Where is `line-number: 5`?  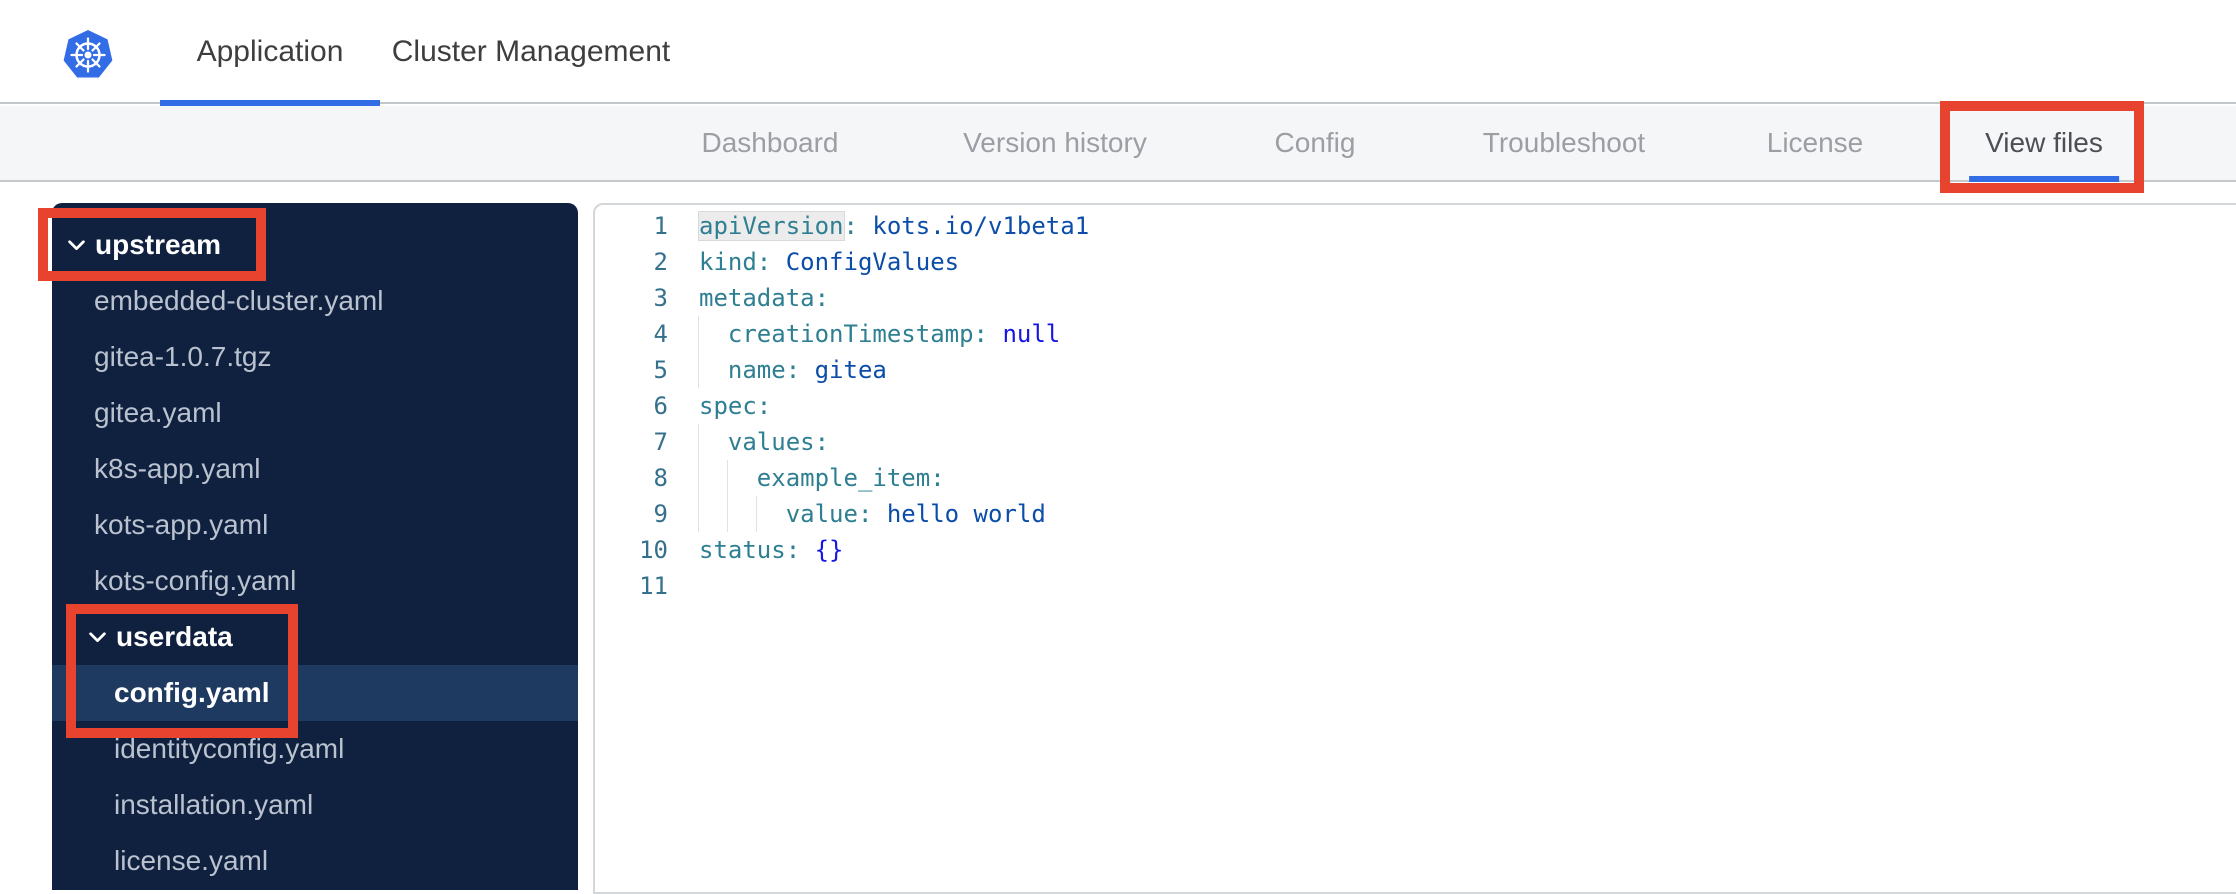 line-number: 5 is located at coordinates (660, 370).